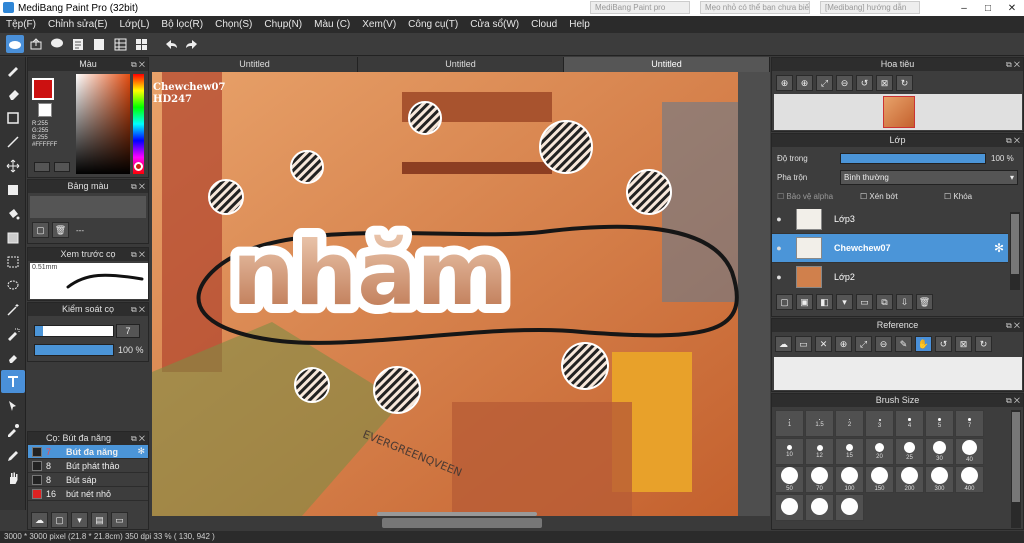 The height and width of the screenshot is (543, 1024). I want to click on page-icon, so click(99, 44).